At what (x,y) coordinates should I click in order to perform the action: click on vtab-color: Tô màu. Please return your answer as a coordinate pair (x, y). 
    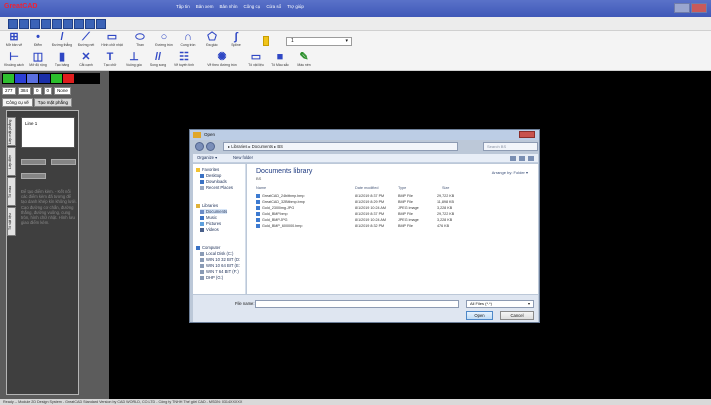
    Looking at the image, I should click on (11, 191).